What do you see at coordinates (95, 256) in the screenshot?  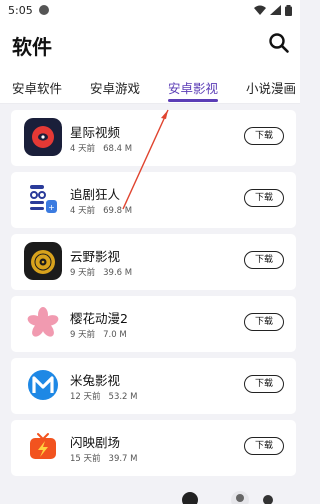 I see `app-name: 云野影视` at bounding box center [95, 256].